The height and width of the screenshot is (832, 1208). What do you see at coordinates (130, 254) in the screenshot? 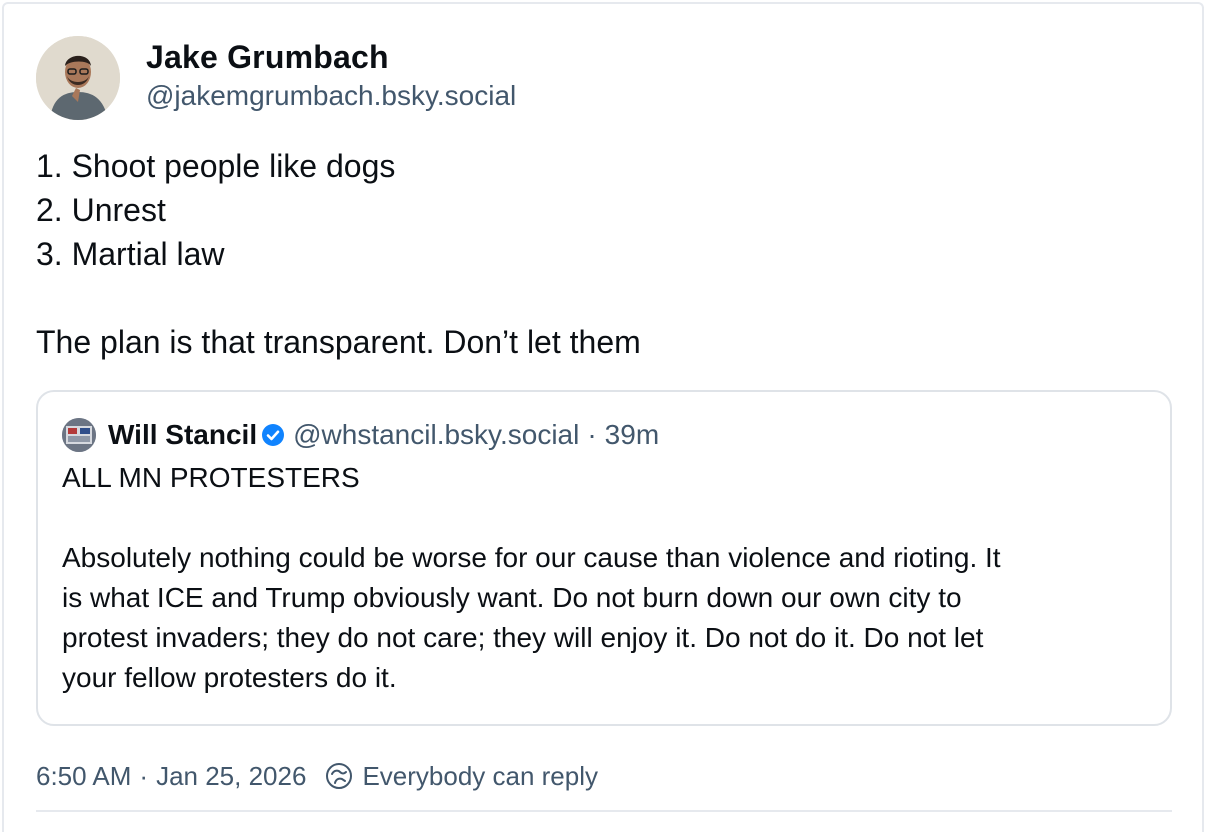
I see `post-text-line: 3. Martial law` at bounding box center [130, 254].